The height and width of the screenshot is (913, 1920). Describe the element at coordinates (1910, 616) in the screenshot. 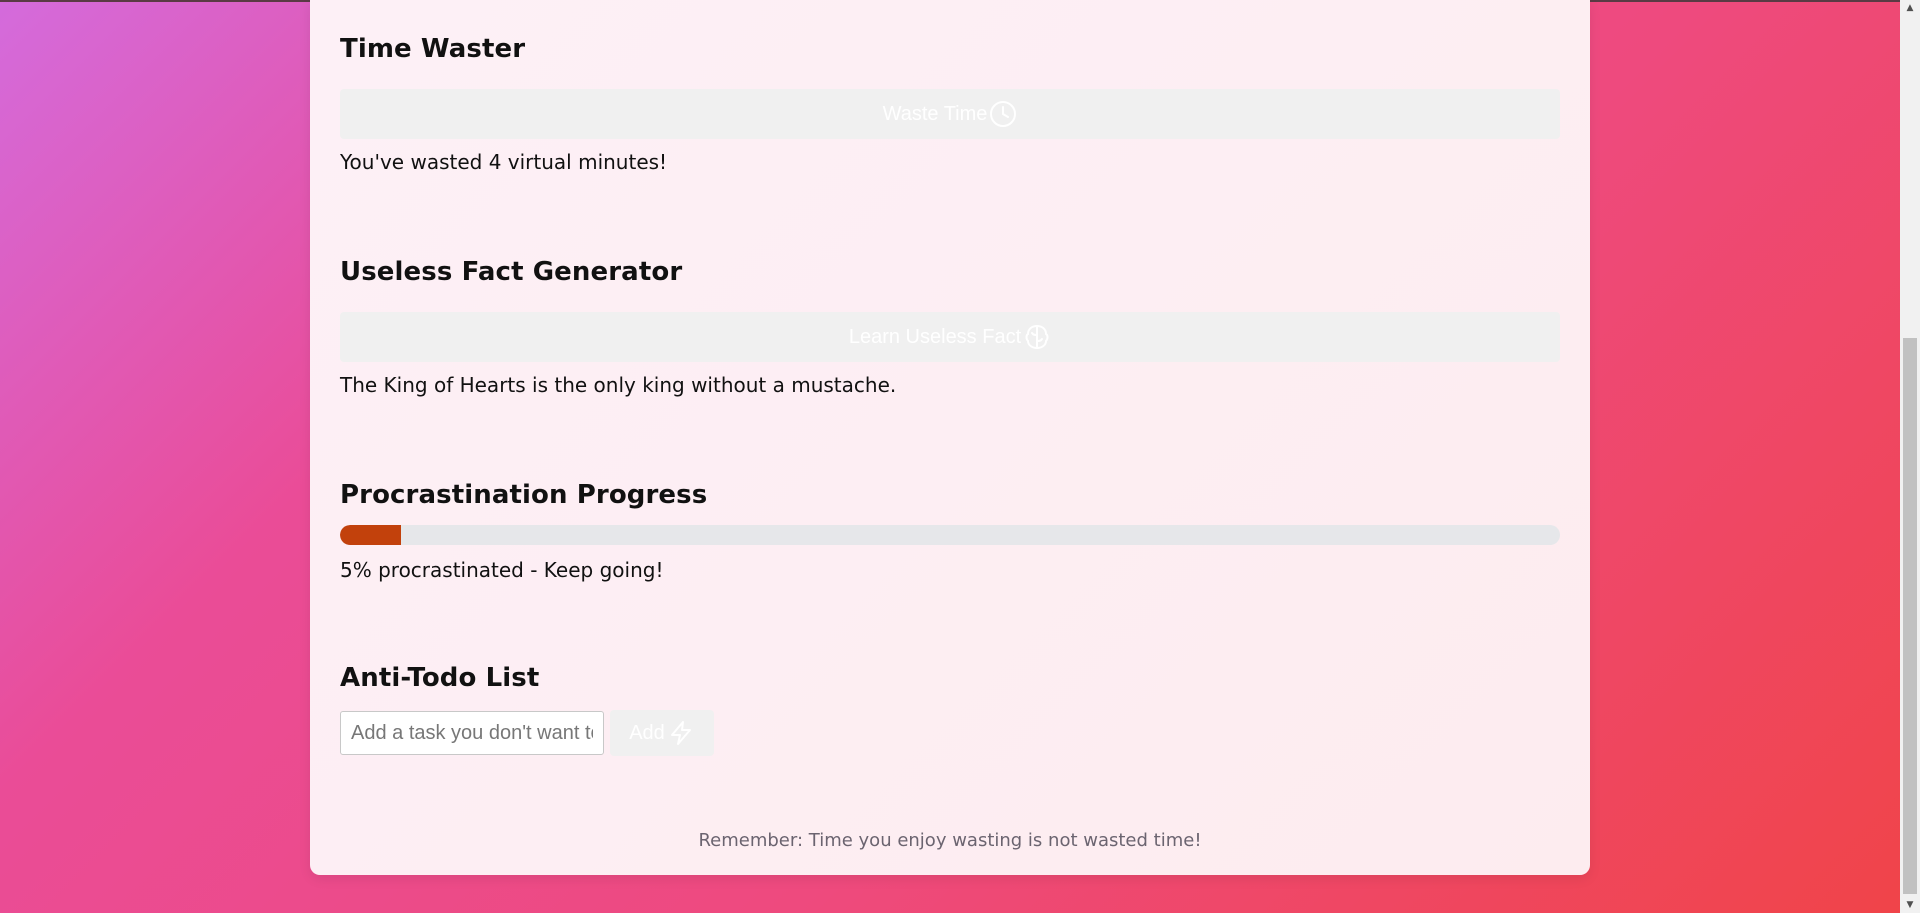

I see `scrollbar-thumb` at that location.